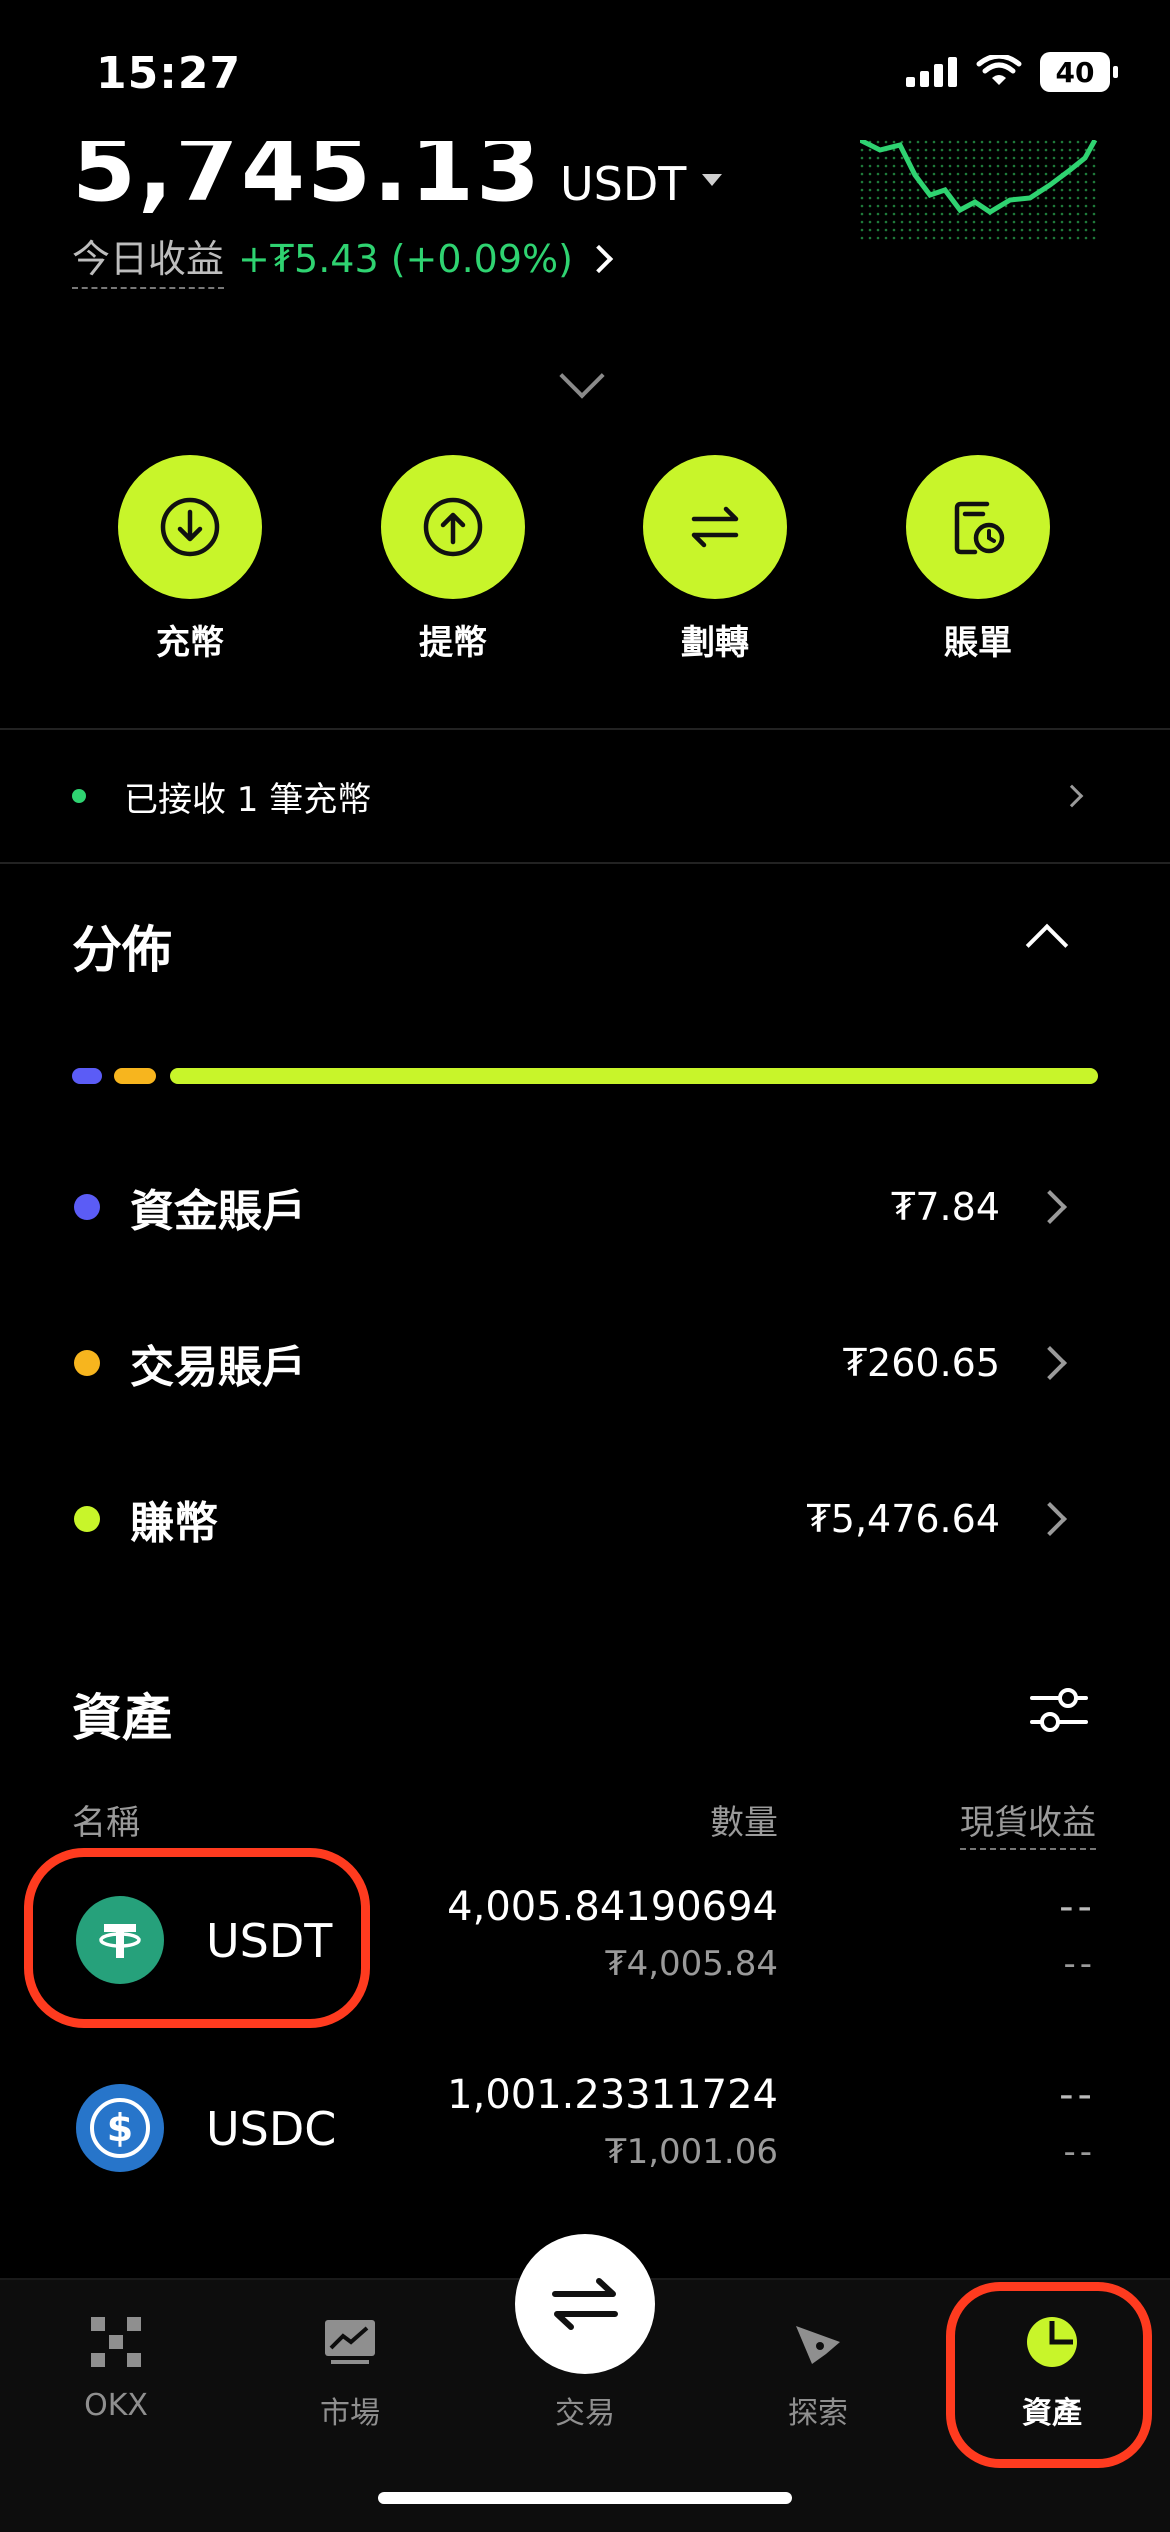 This screenshot has height=2532, width=1170. What do you see at coordinates (585, 559) in the screenshot?
I see `action-buttons: 充幣 提幣 劃轉 賬單` at bounding box center [585, 559].